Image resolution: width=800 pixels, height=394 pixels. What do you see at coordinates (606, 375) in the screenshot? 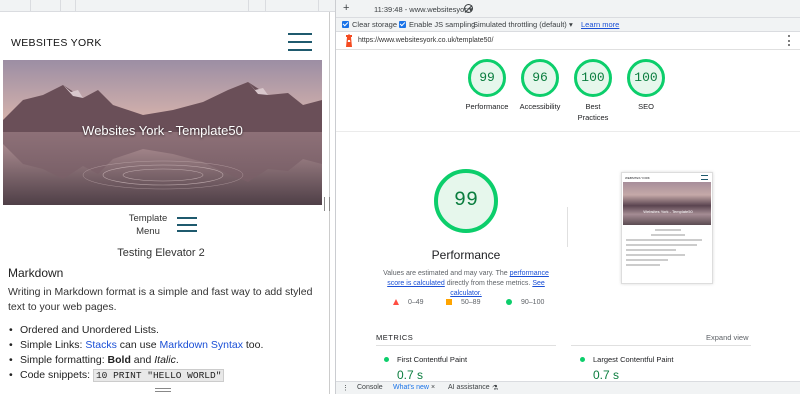
I see `lcp-value: 0.7 s` at bounding box center [606, 375].